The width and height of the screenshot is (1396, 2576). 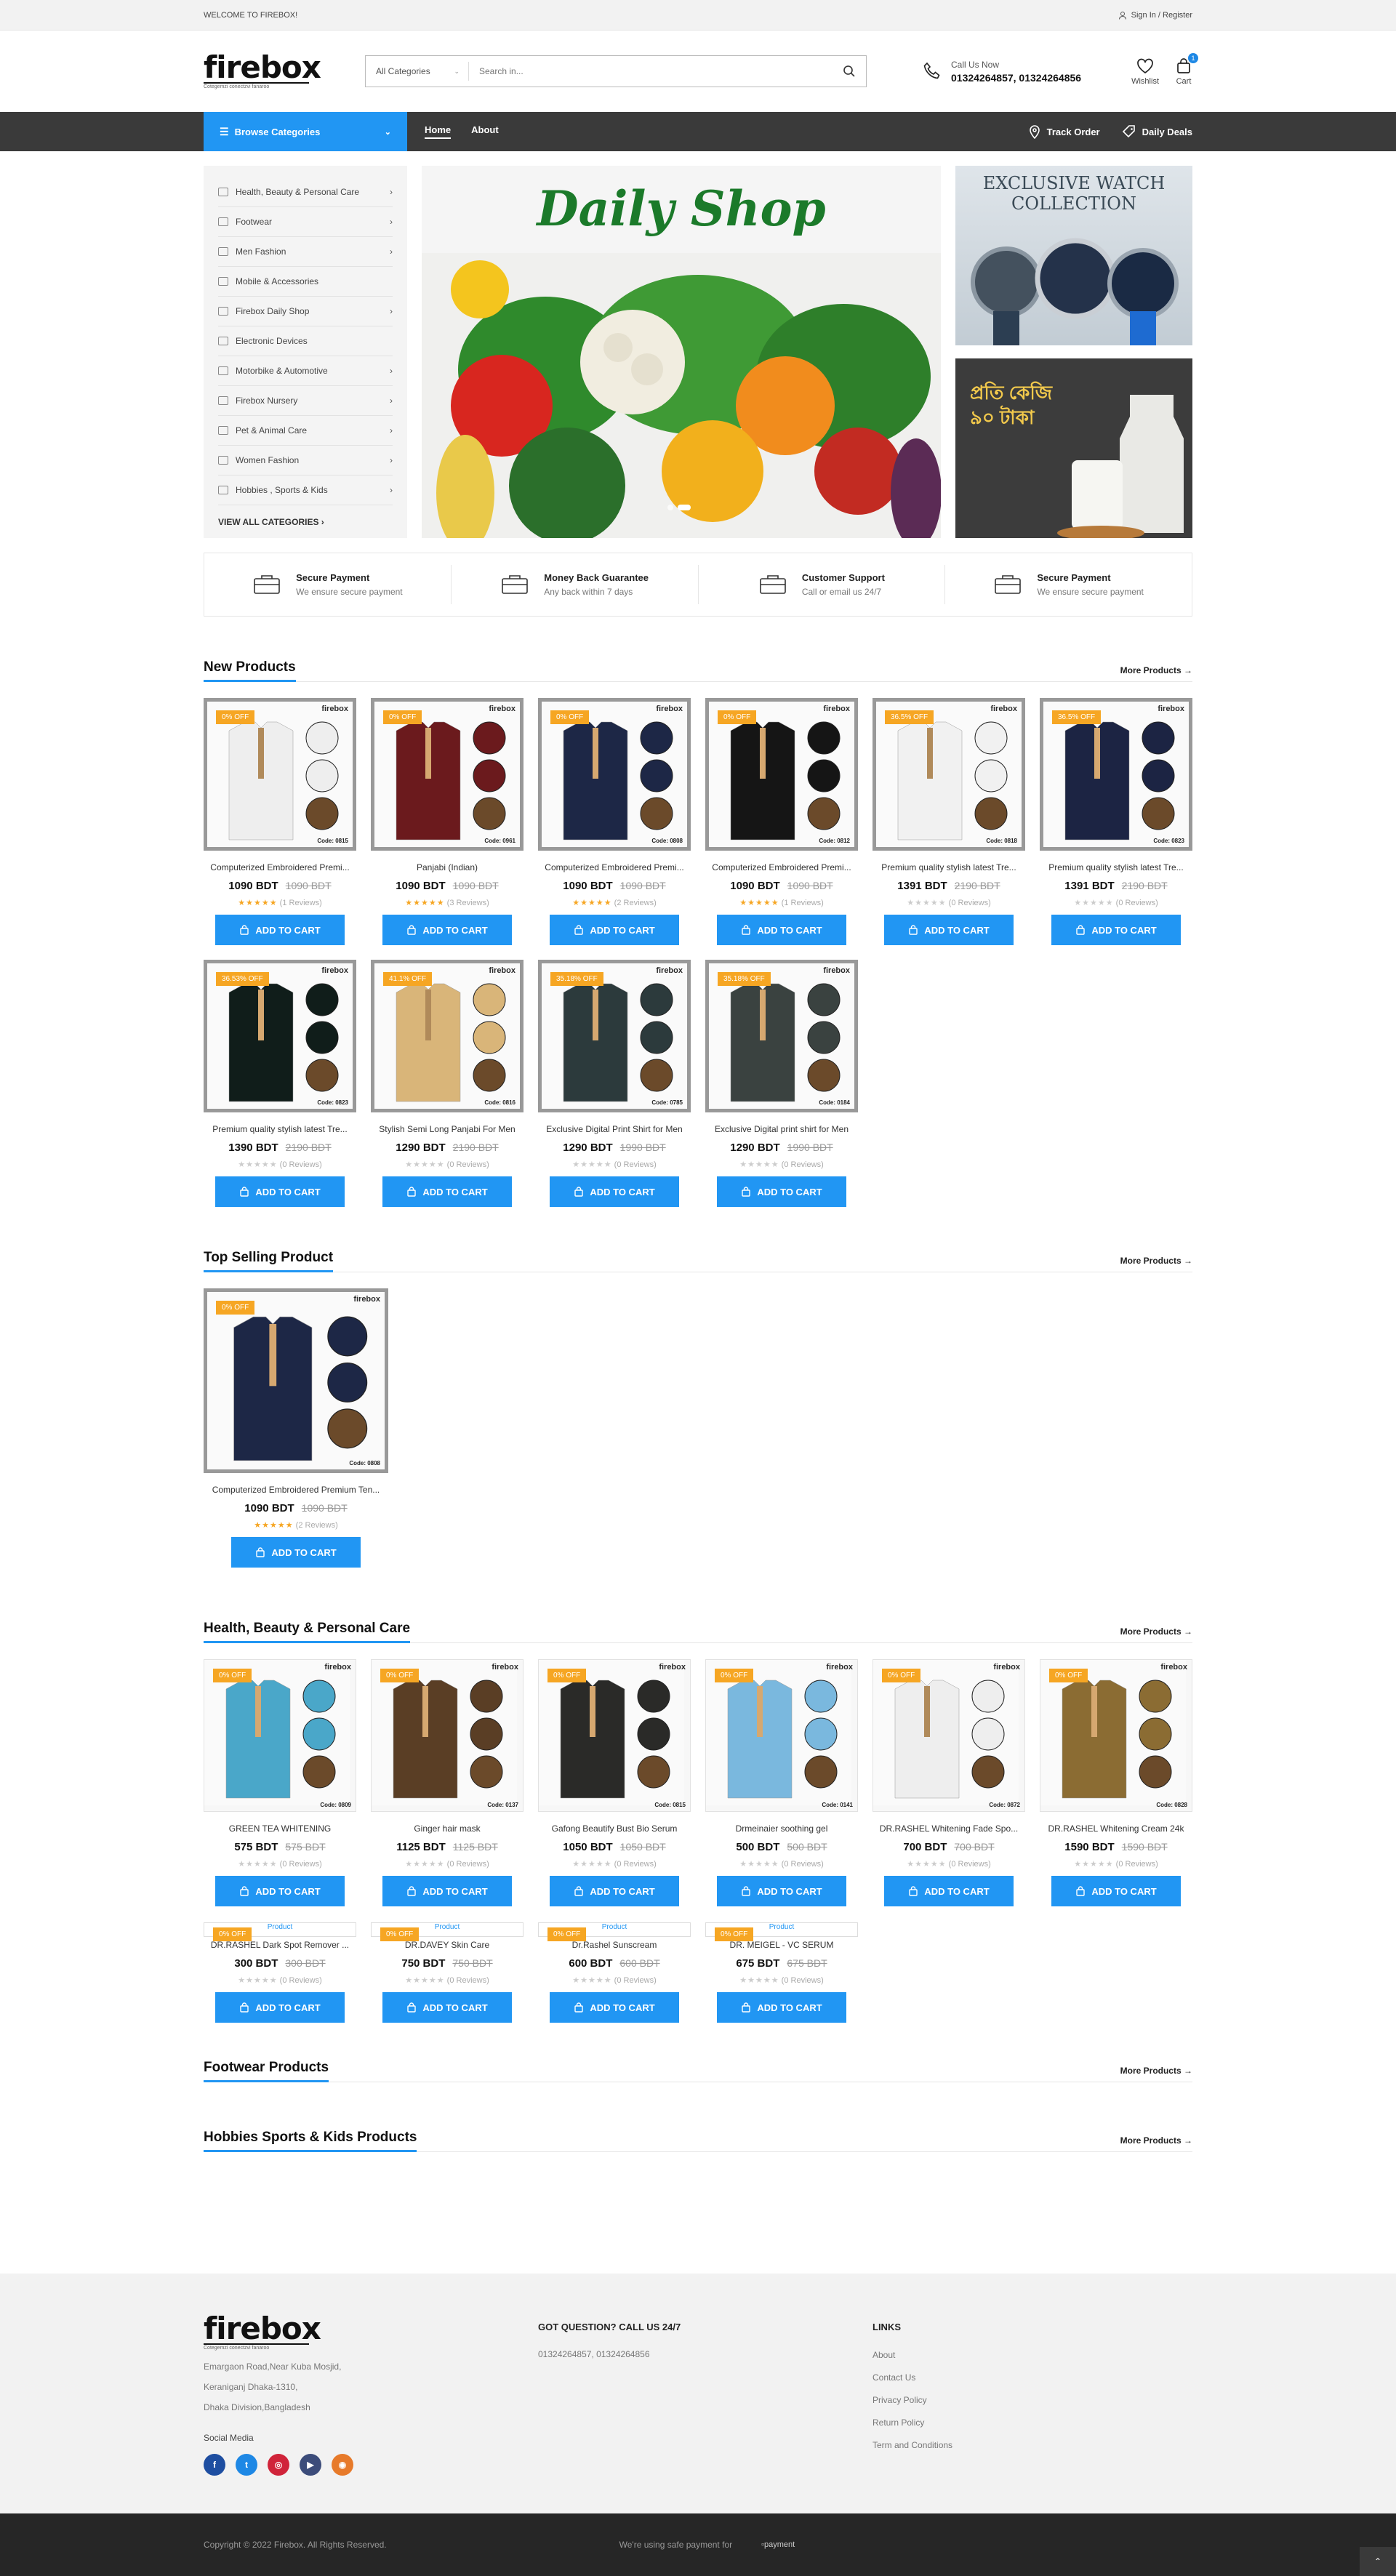 I want to click on product-image-frame: 0% OFF firebox Code: 0137, so click(x=447, y=1736).